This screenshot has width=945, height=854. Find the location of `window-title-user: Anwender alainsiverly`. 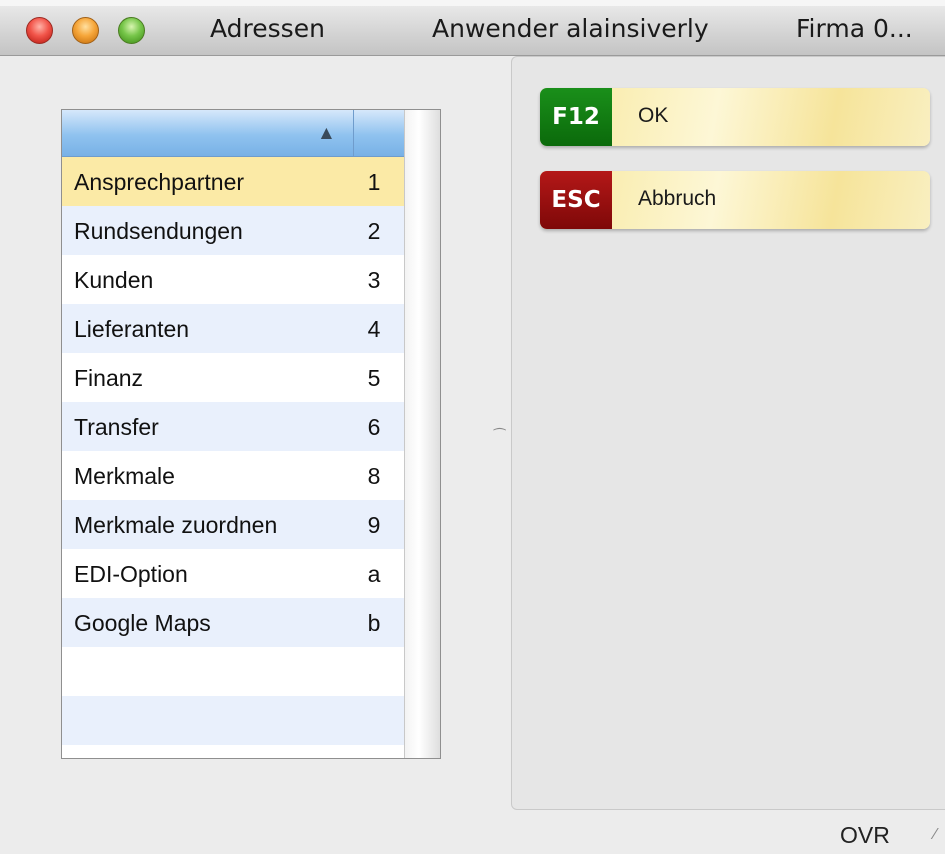

window-title-user: Anwender alainsiverly is located at coordinates (570, 28).